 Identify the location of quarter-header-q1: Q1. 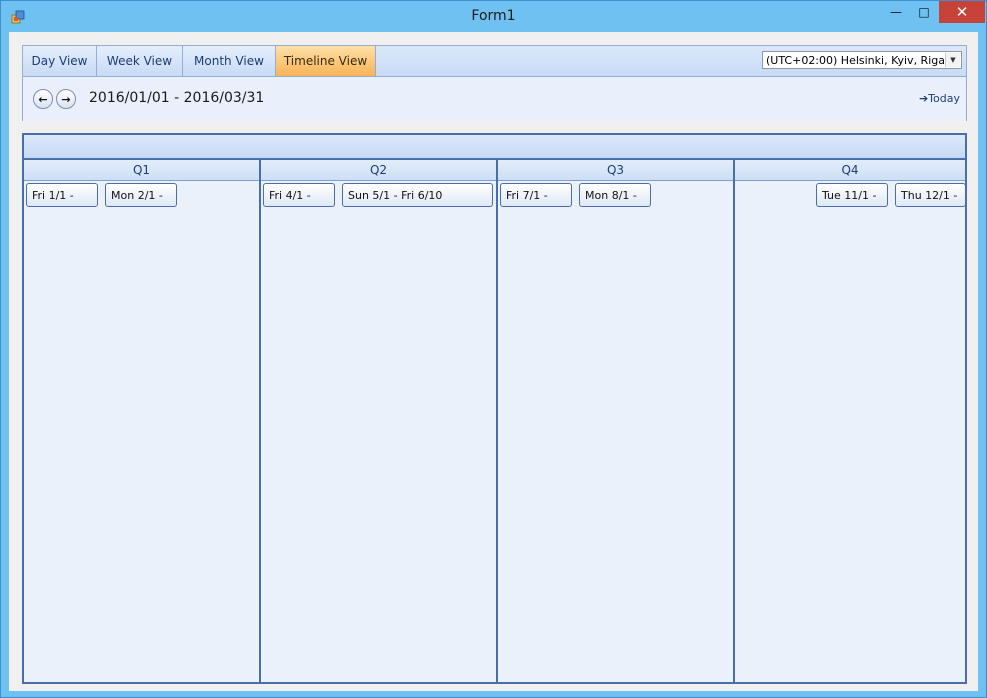
(141, 170).